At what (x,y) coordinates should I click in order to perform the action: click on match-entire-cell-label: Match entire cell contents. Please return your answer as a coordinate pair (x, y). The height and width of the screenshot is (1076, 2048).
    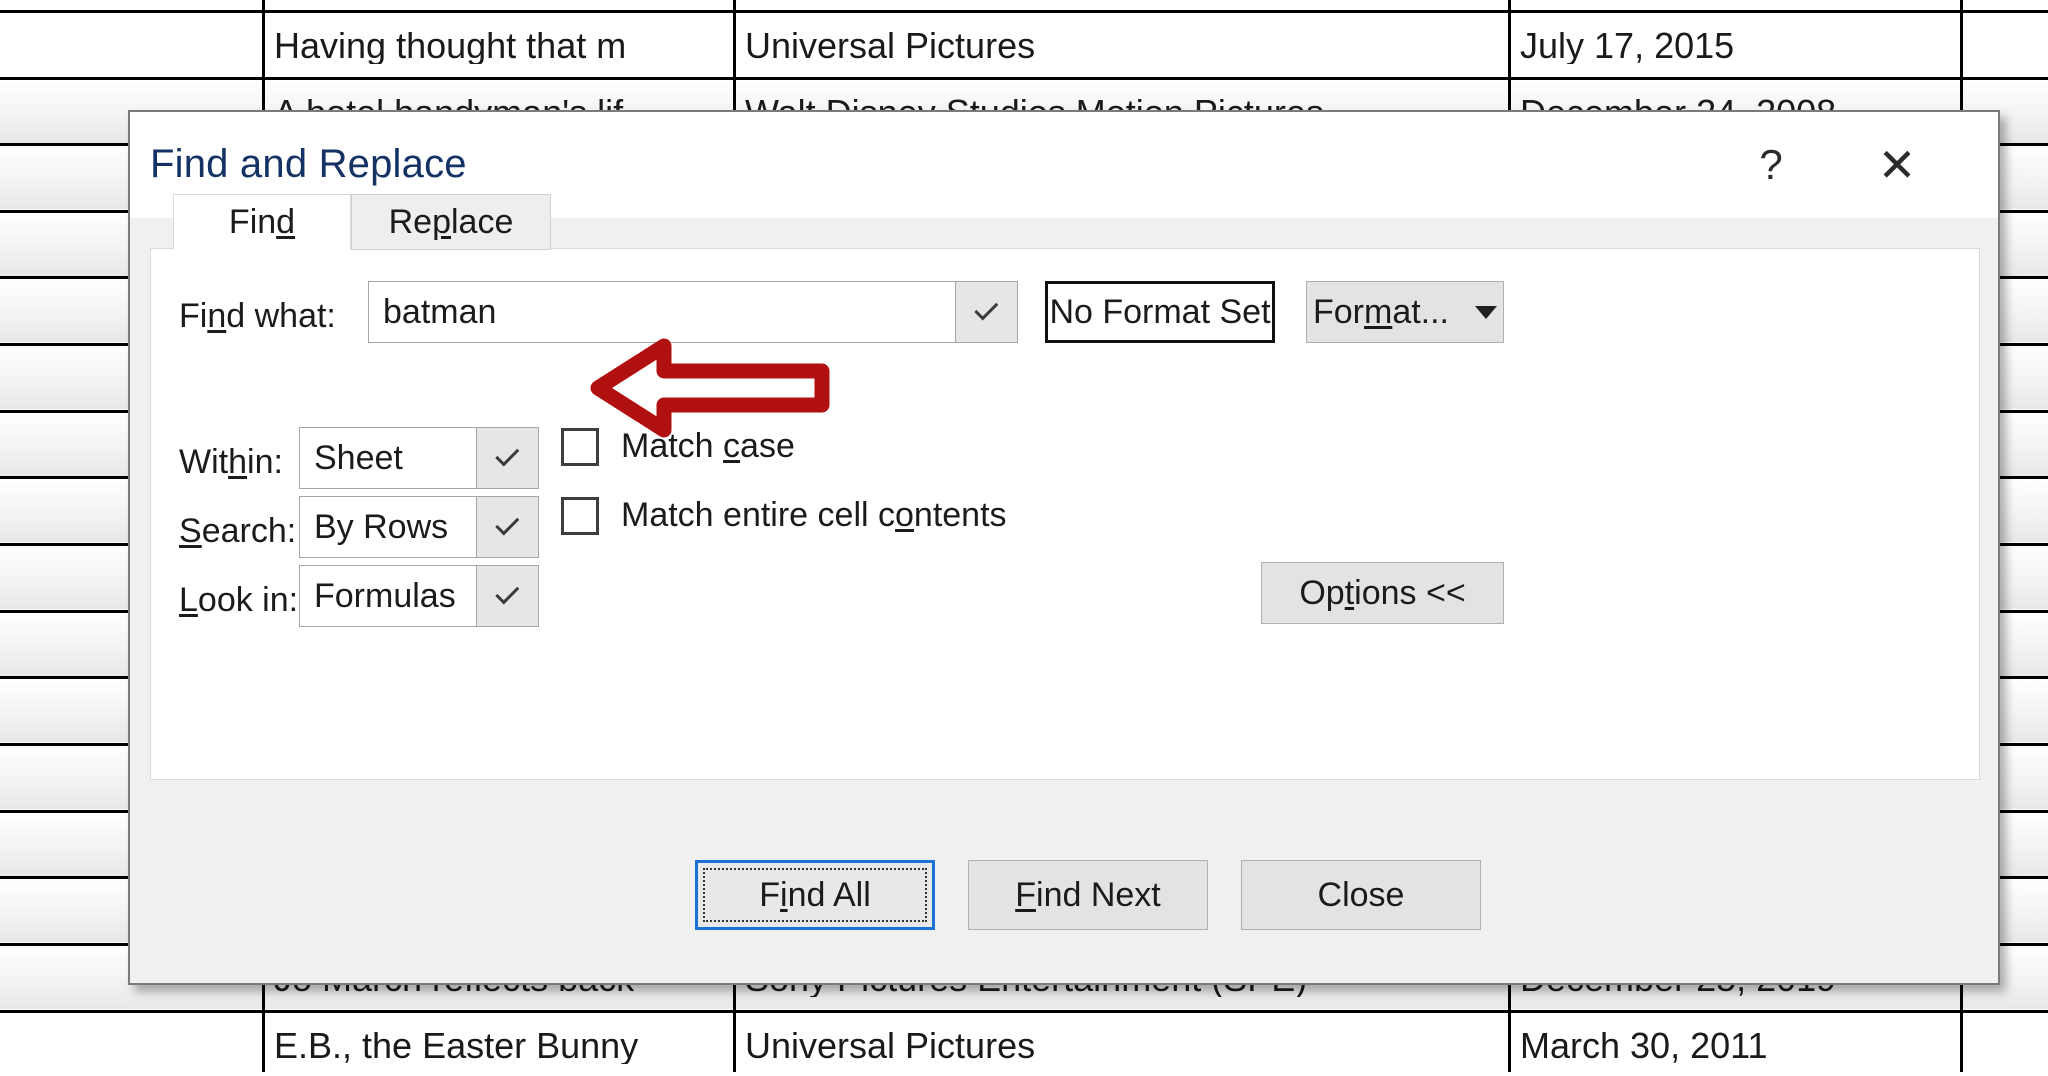
    Looking at the image, I should click on (814, 515).